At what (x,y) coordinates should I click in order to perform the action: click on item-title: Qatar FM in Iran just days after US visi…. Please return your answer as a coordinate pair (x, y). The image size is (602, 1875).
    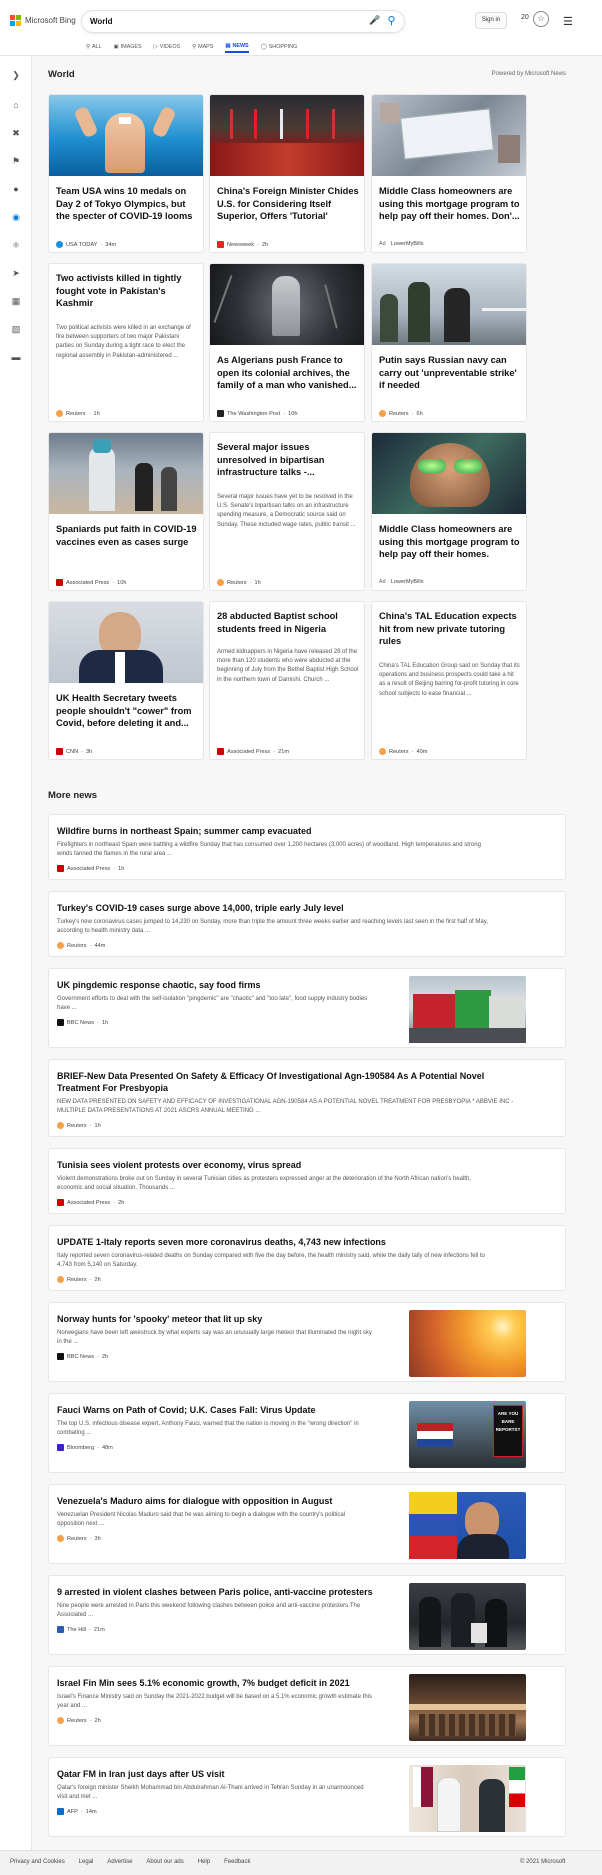
    Looking at the image, I should click on (141, 1774).